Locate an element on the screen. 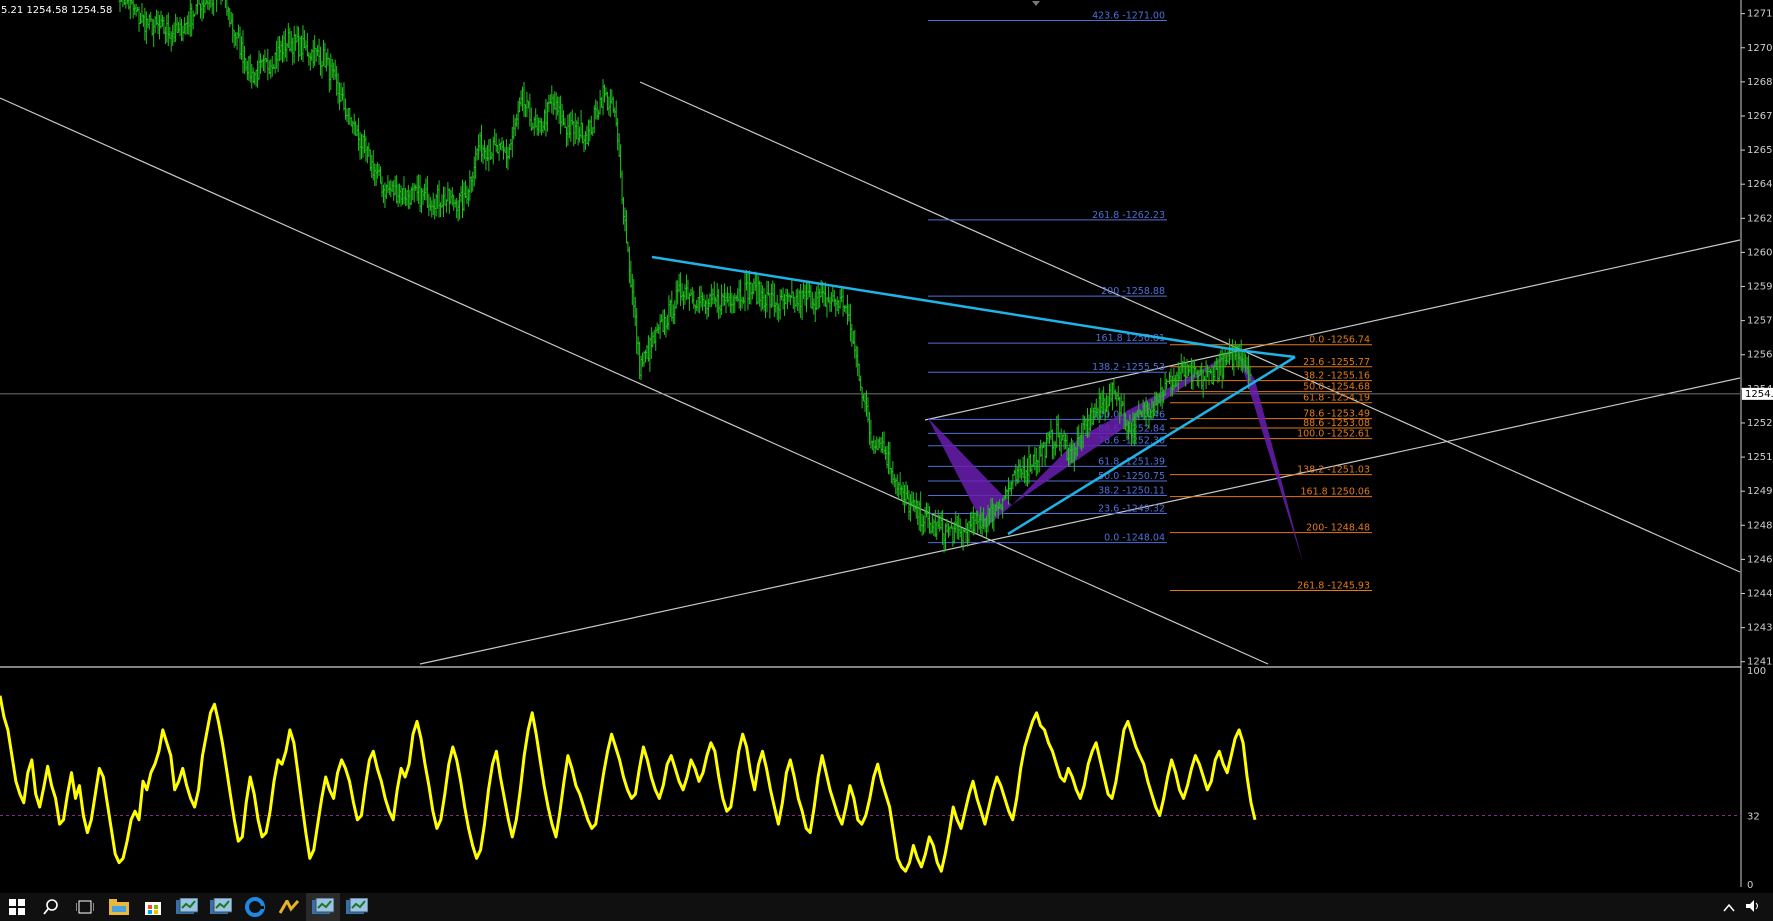 Image resolution: width=1773 pixels, height=921 pixels. price-tick-label: 1260. is located at coordinates (1760, 252).